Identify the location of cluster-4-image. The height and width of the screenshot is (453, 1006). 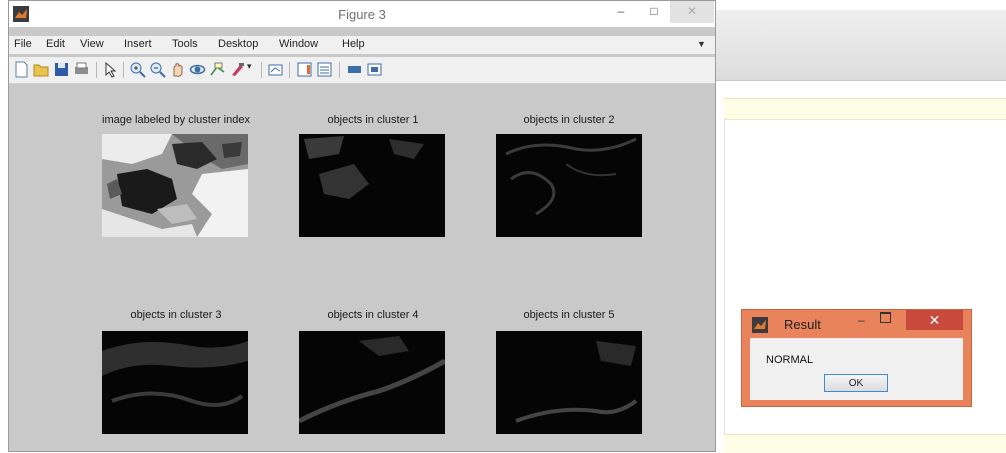
(372, 382).